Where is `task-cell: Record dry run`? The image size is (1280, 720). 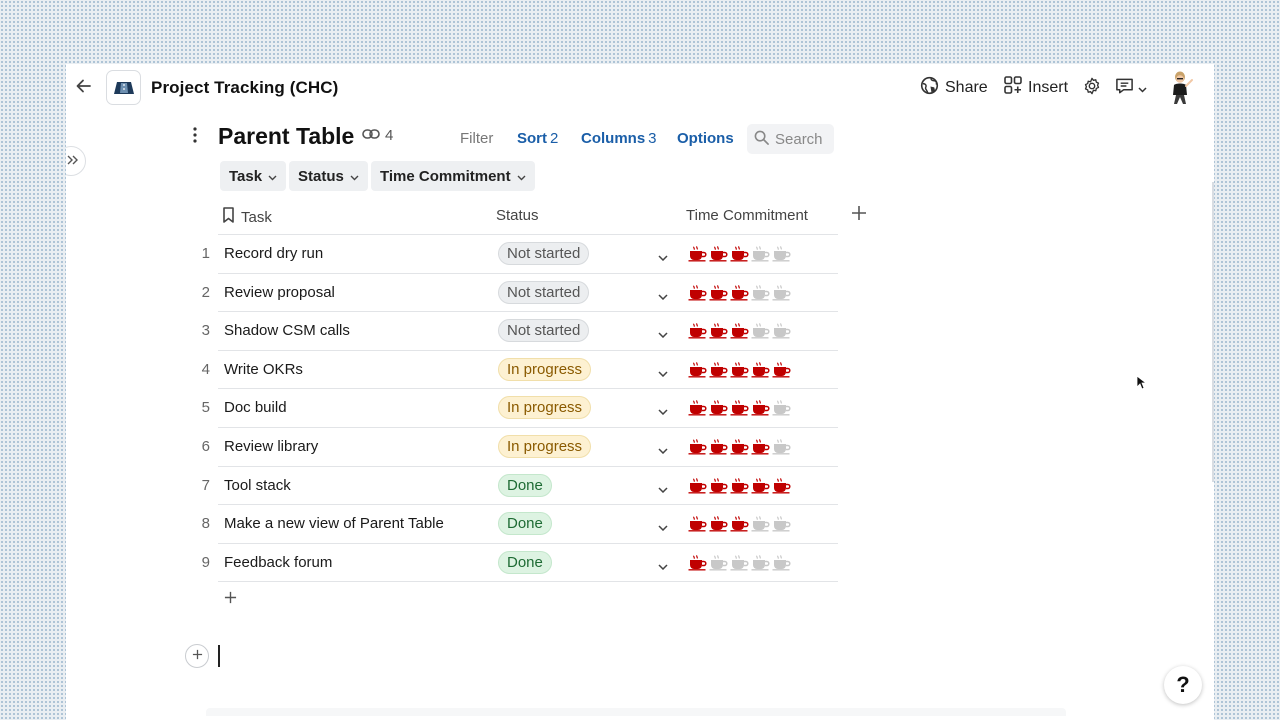
task-cell: Record dry run is located at coordinates (273, 253).